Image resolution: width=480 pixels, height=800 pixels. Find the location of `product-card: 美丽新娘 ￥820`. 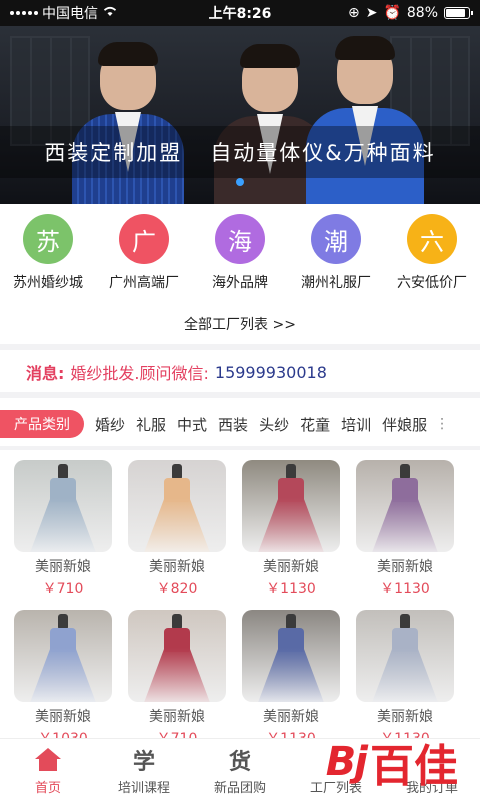

product-card: 美丽新娘 ￥820 is located at coordinates (177, 529).